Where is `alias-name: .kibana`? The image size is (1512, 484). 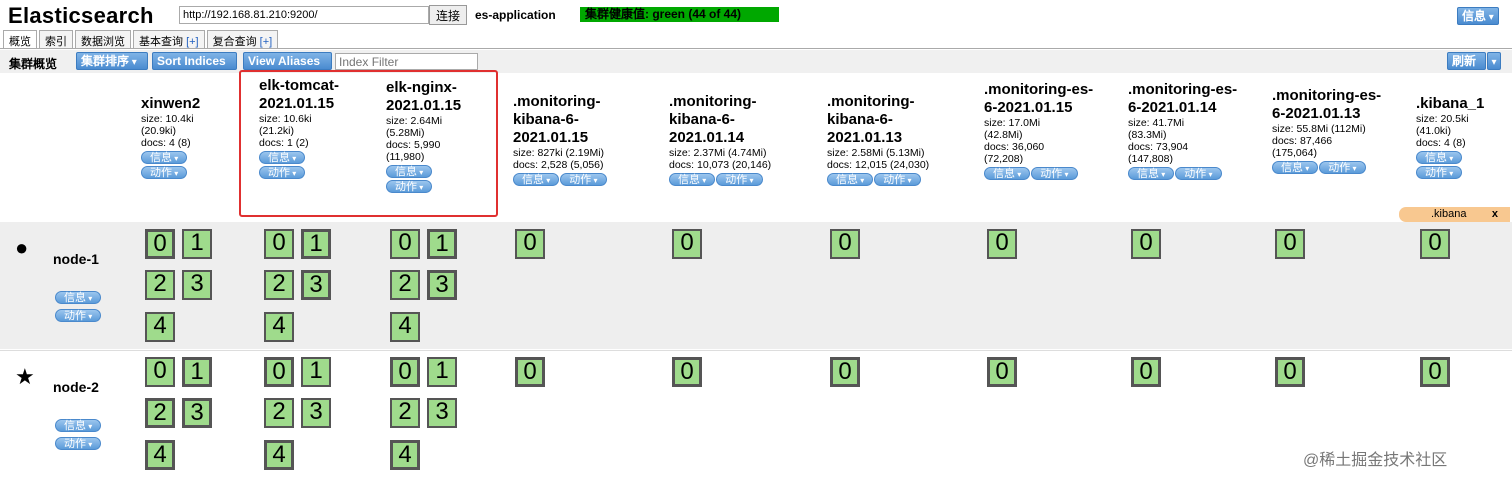
alias-name: .kibana is located at coordinates (1449, 214).